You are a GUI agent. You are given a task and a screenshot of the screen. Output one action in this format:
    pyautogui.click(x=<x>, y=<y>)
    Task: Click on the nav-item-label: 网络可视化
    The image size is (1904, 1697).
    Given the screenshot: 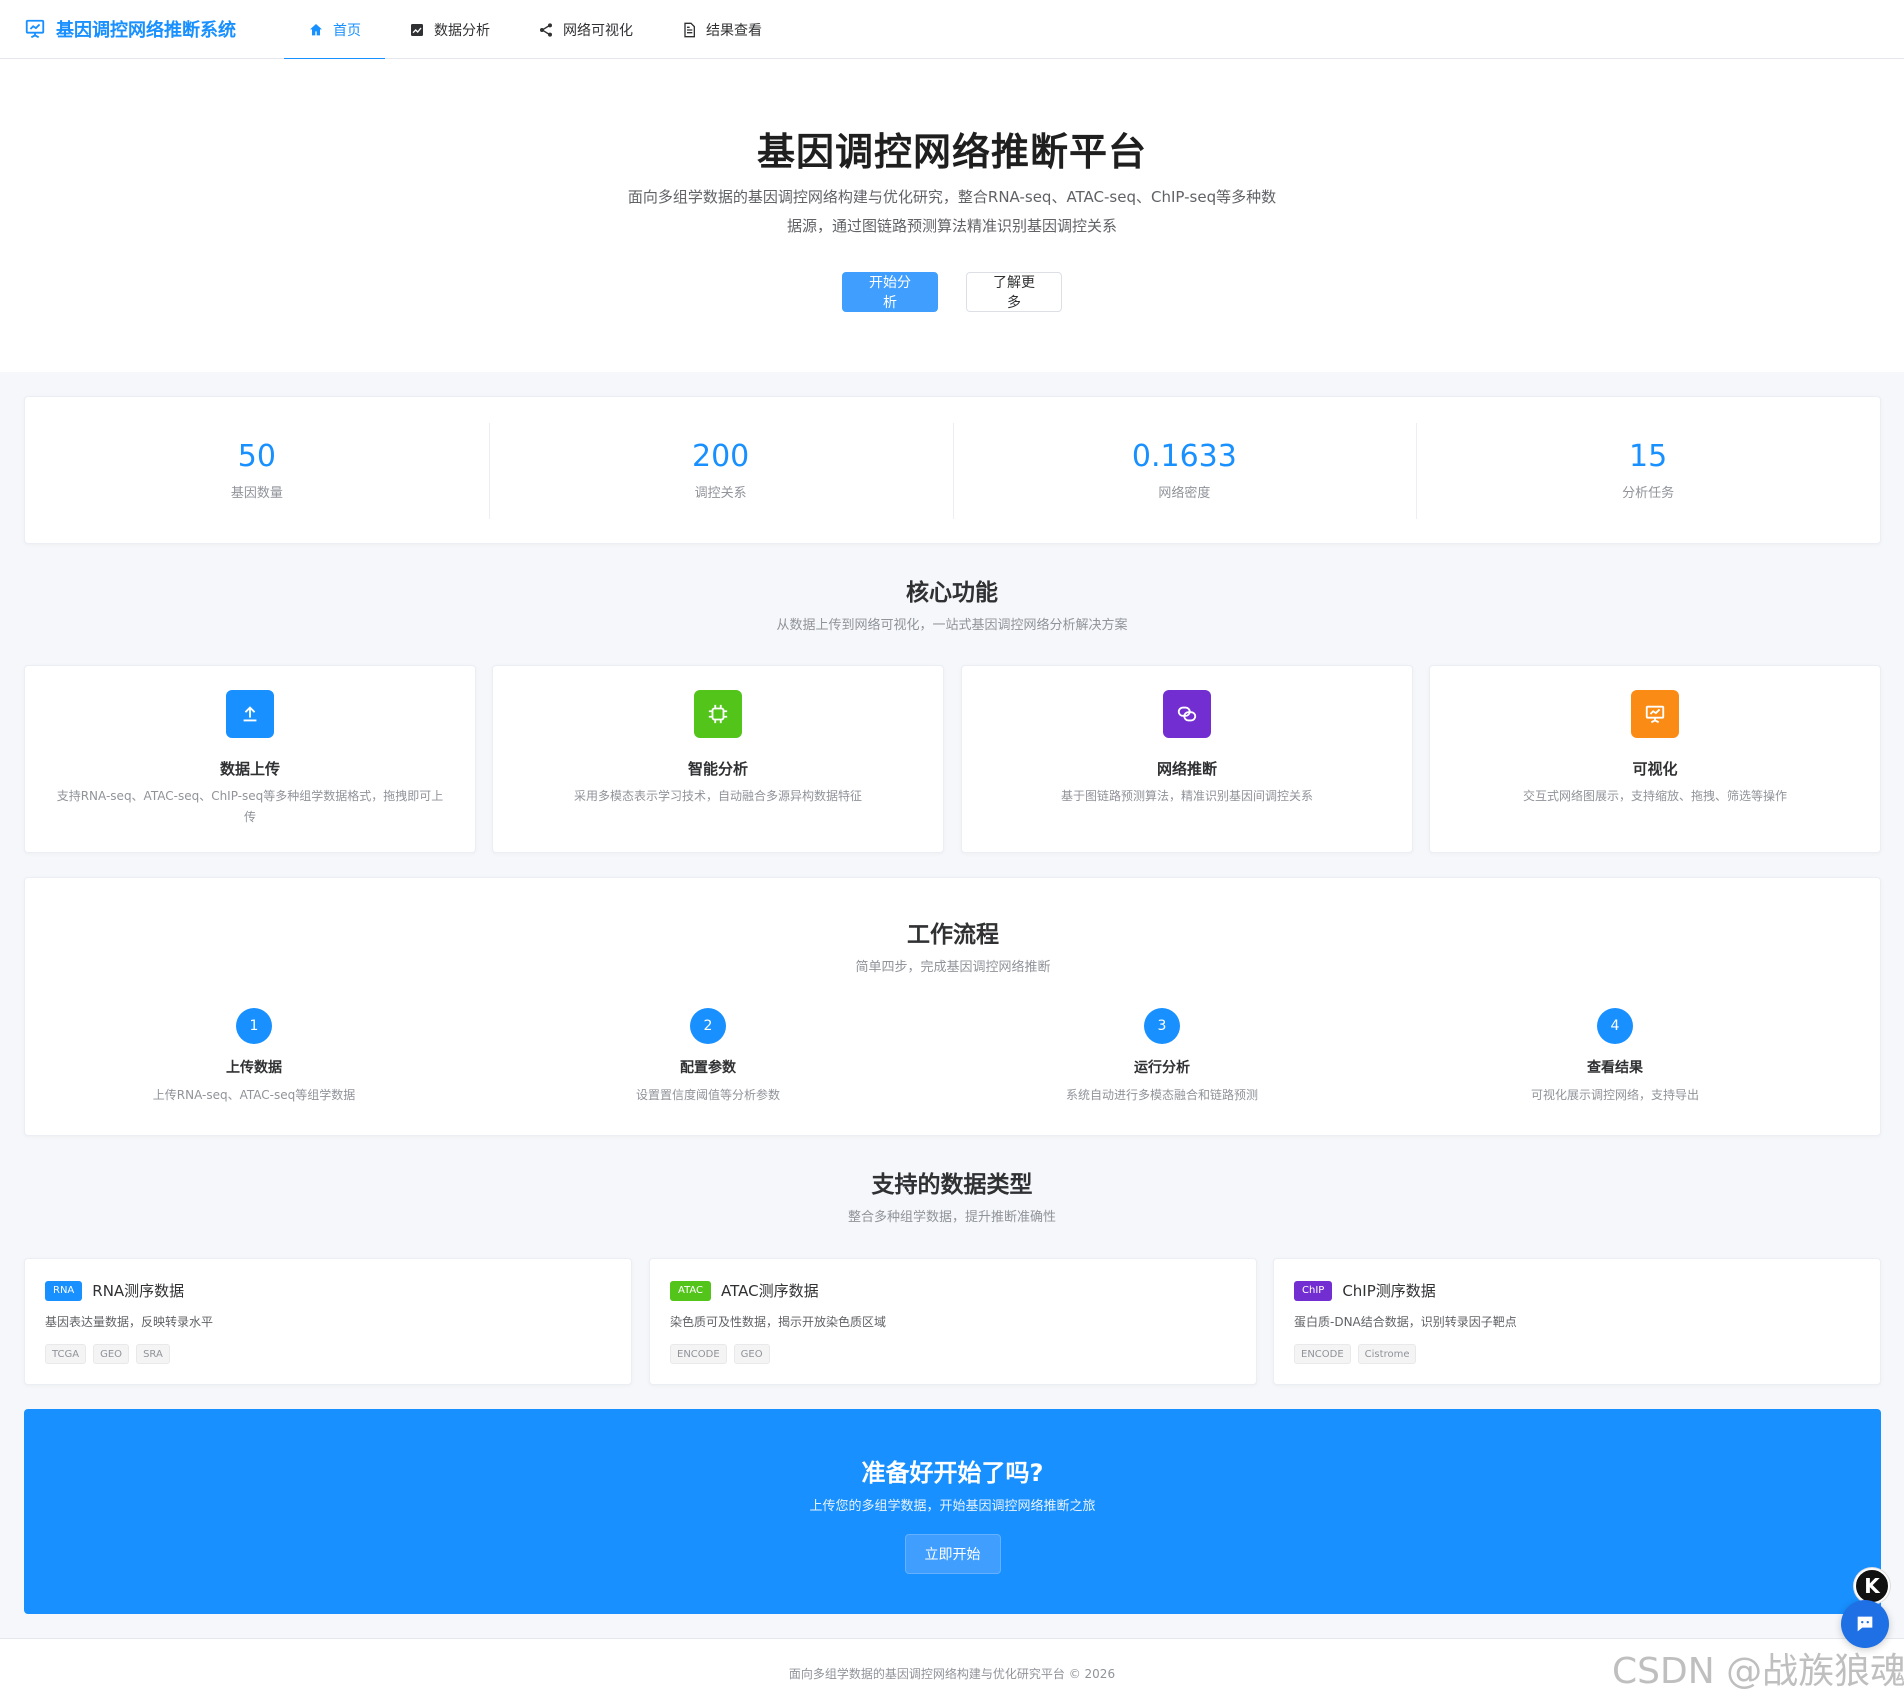 What is the action you would take?
    pyautogui.click(x=598, y=30)
    